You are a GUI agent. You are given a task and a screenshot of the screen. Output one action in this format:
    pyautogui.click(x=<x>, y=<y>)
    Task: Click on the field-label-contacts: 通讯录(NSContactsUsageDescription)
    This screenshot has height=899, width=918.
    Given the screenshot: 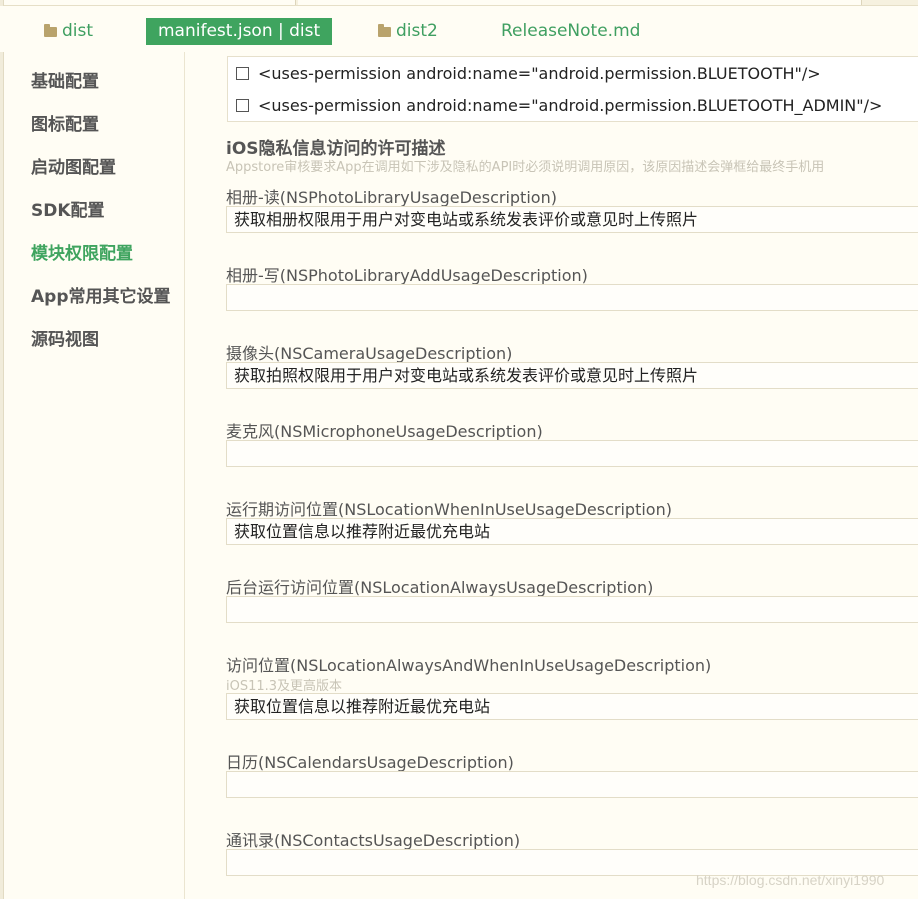 What is the action you would take?
    pyautogui.click(x=373, y=840)
    